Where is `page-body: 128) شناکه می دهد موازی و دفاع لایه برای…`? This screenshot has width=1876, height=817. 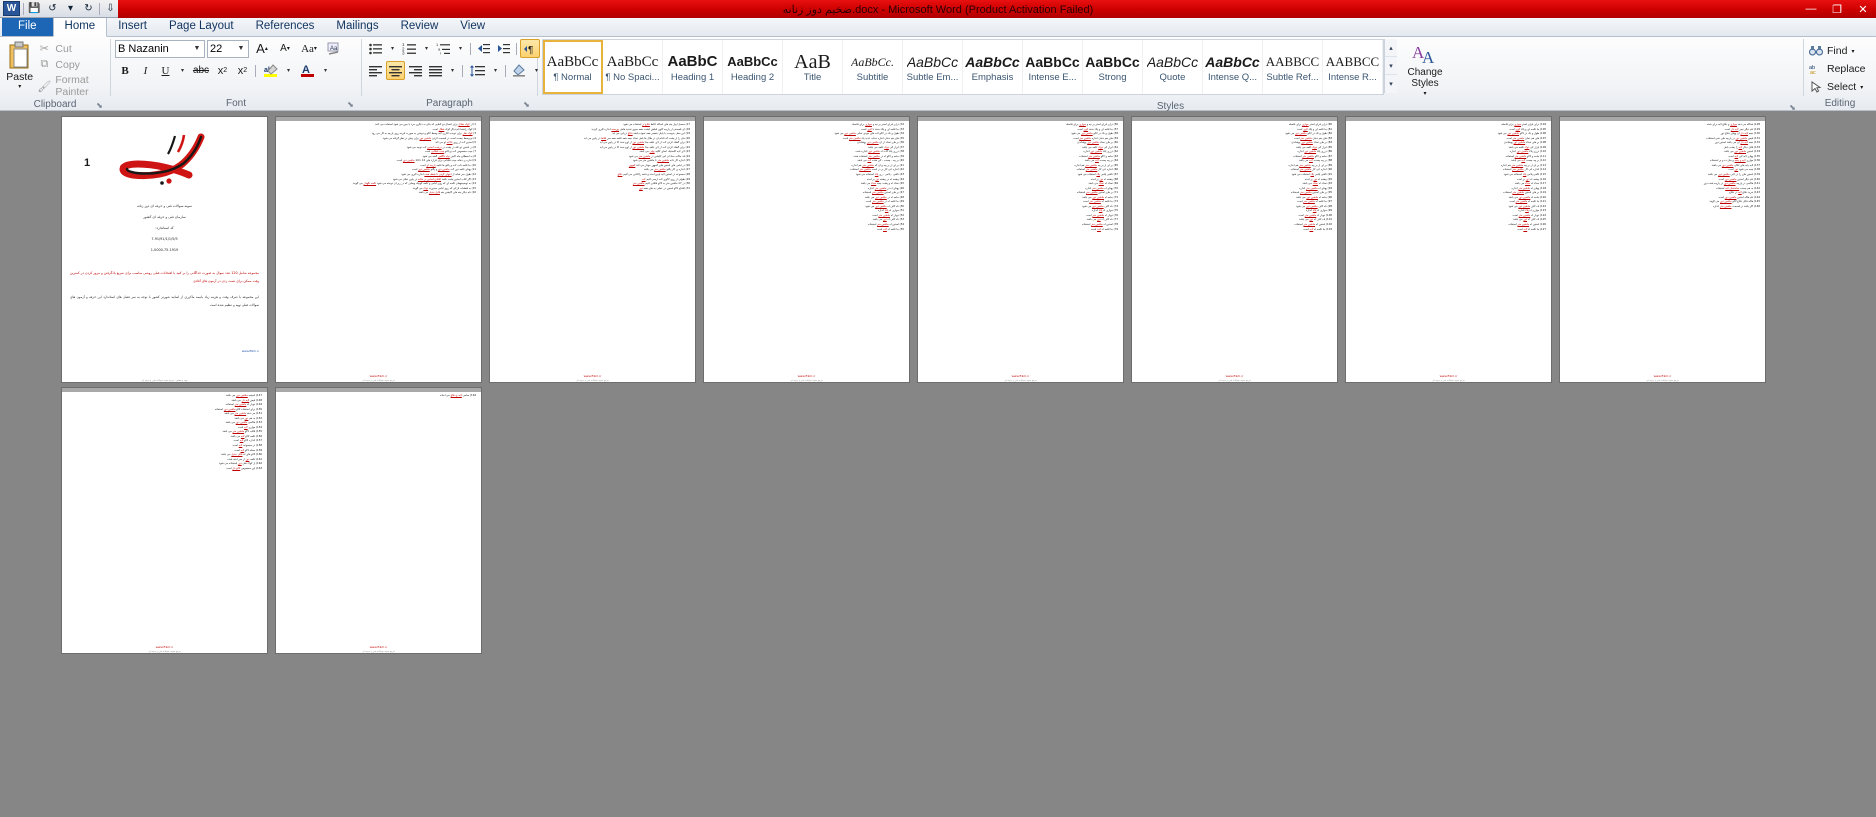
page-body: 128) شناکه می دهد موازی و دفاع لایه برای… is located at coordinates (1662, 244).